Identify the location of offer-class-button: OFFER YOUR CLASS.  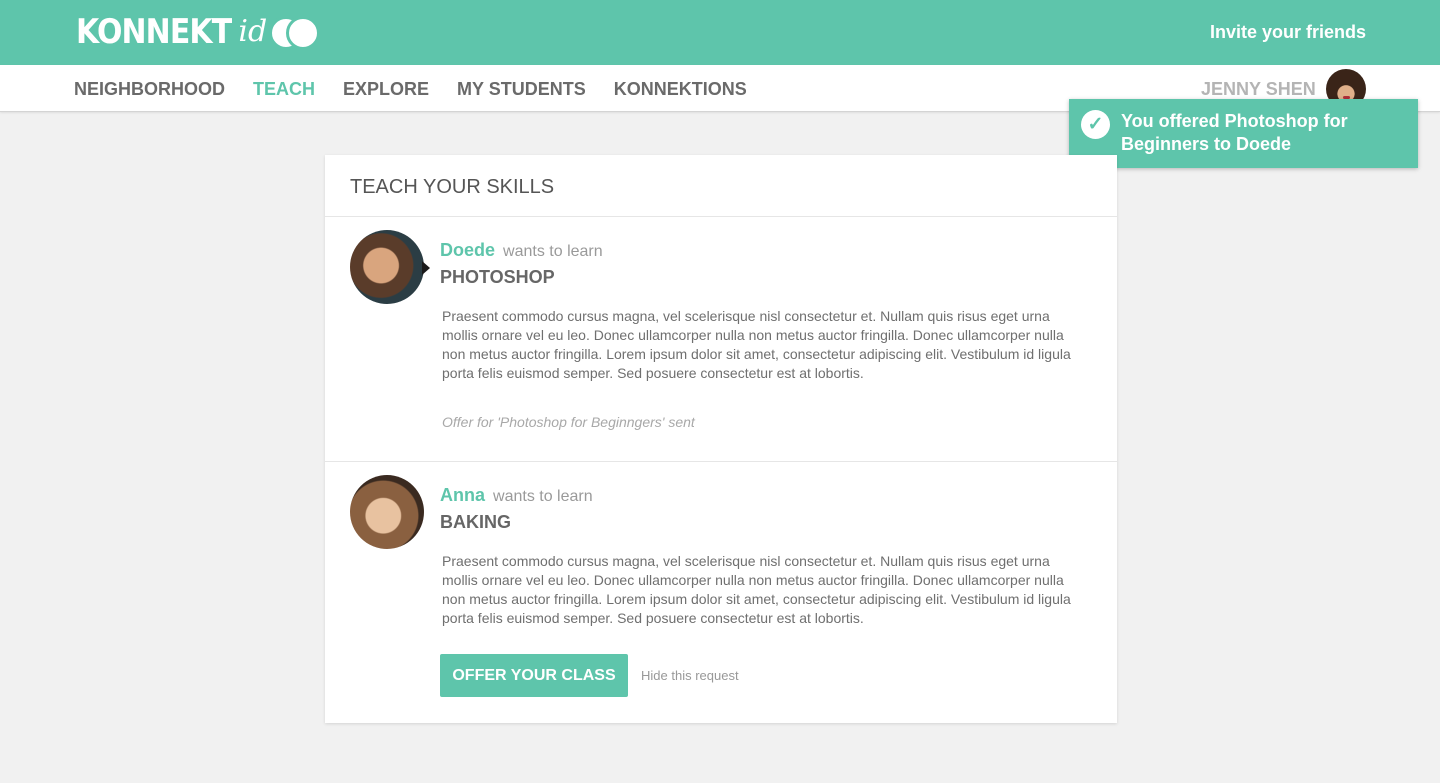
(534, 675).